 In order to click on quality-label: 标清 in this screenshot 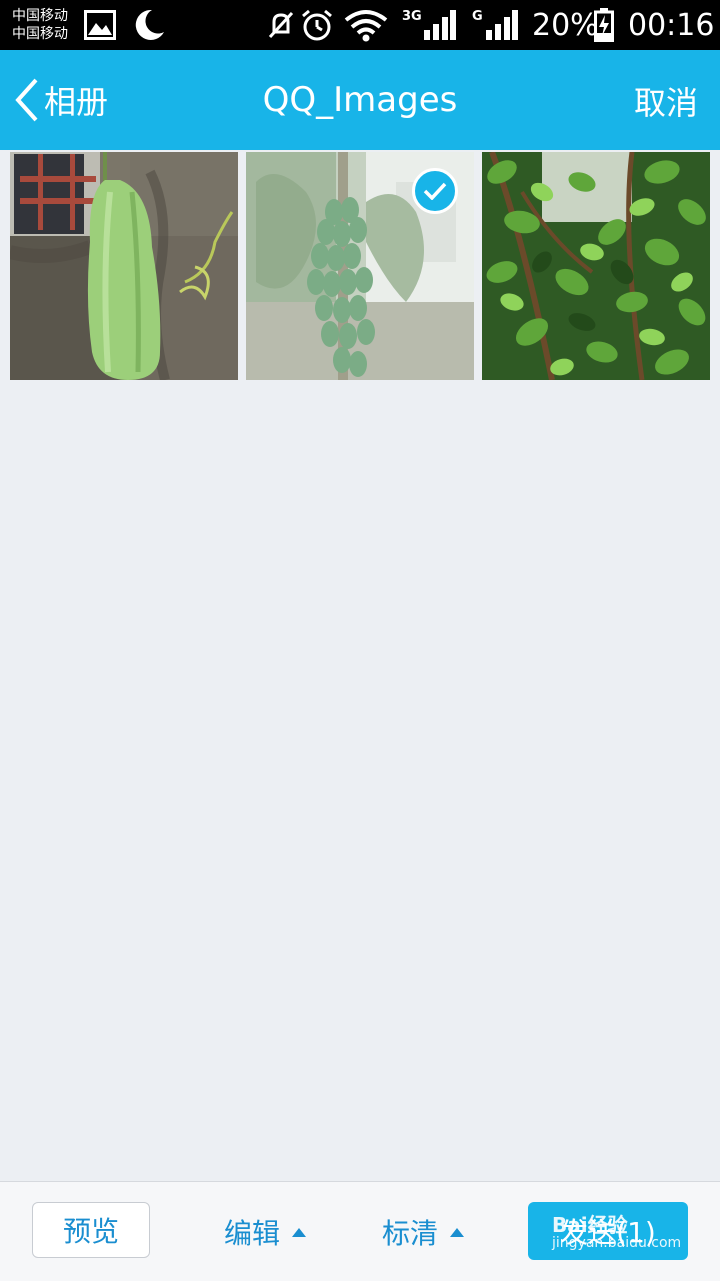, I will do `click(410, 1233)`.